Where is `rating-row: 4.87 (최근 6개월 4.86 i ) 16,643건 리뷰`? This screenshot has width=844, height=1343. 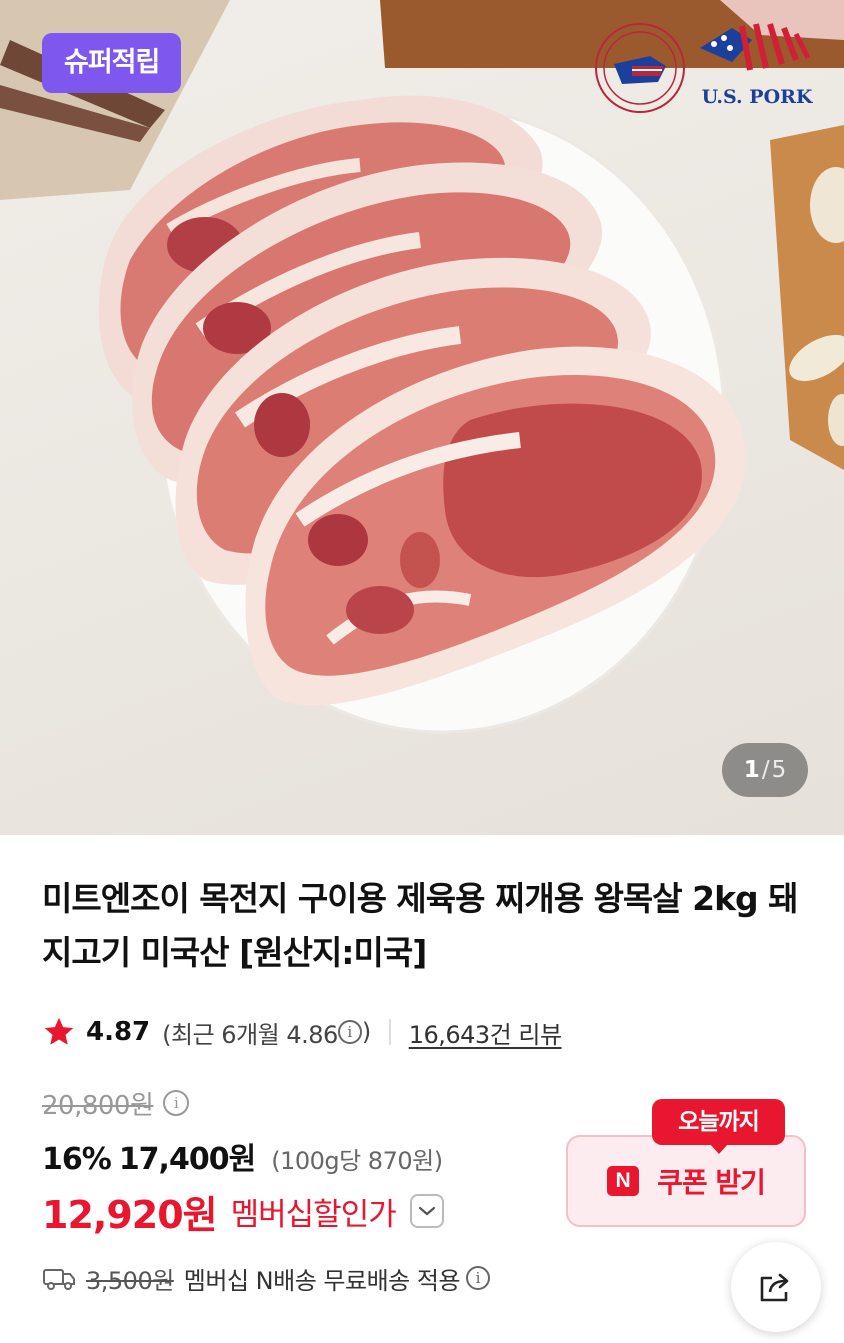
rating-row: 4.87 (최근 6개월 4.86 i ) 16,643건 리뷰 is located at coordinates (302, 1032).